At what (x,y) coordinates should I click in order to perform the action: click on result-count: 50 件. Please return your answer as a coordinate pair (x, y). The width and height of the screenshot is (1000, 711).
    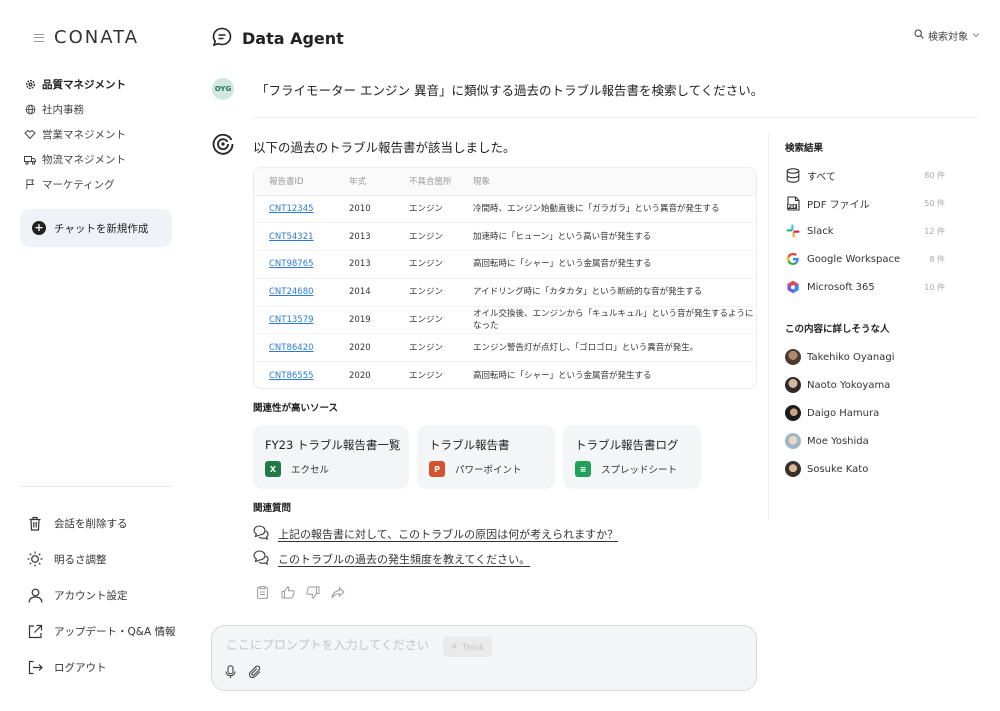
    Looking at the image, I should click on (934, 203).